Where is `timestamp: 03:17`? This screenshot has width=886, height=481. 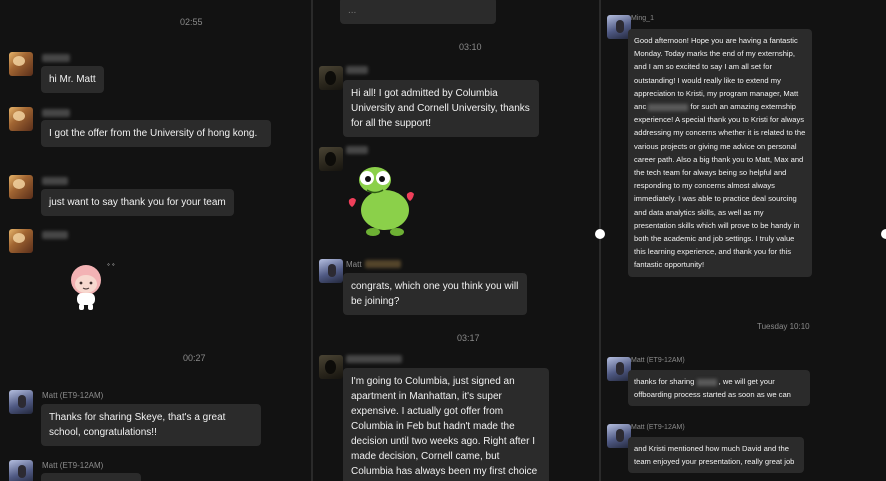
timestamp: 03:17 is located at coordinates (468, 338).